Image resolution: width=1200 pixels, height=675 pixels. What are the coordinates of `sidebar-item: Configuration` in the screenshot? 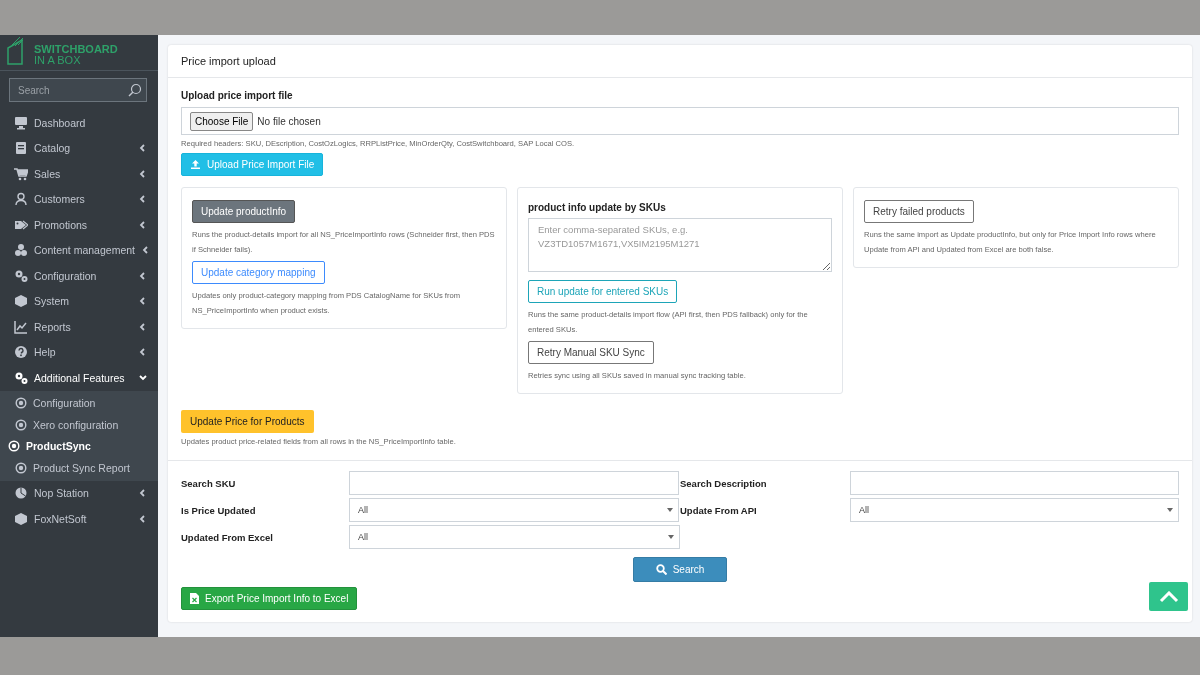 It's located at (79, 276).